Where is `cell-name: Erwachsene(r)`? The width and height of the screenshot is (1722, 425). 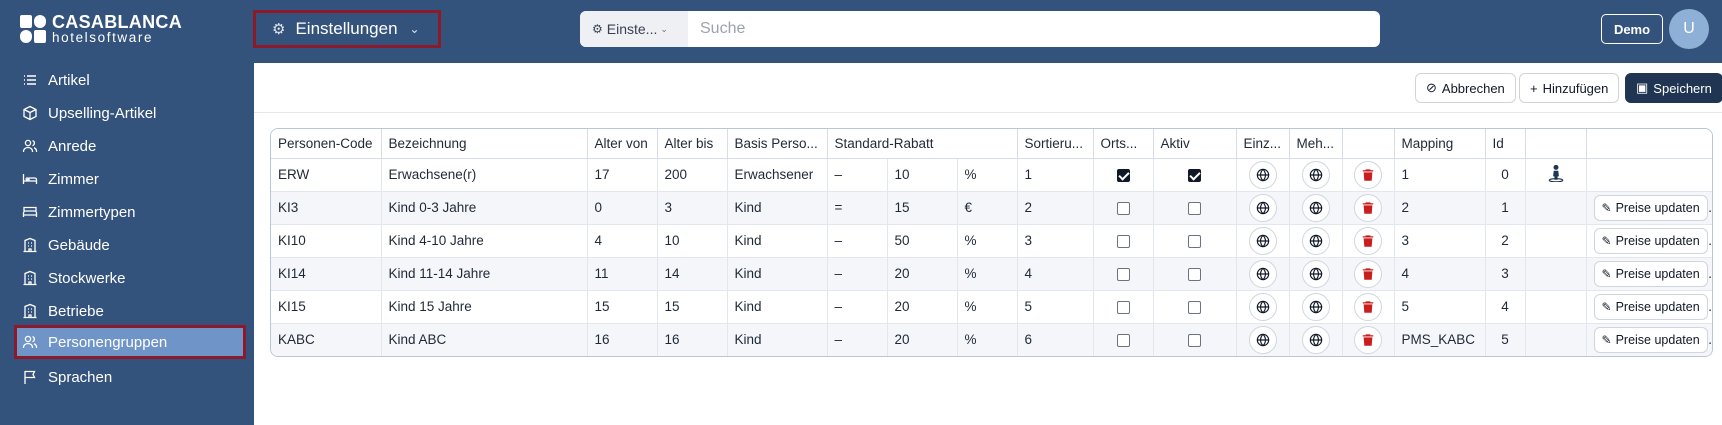 cell-name: Erwachsene(r) is located at coordinates (484, 175).